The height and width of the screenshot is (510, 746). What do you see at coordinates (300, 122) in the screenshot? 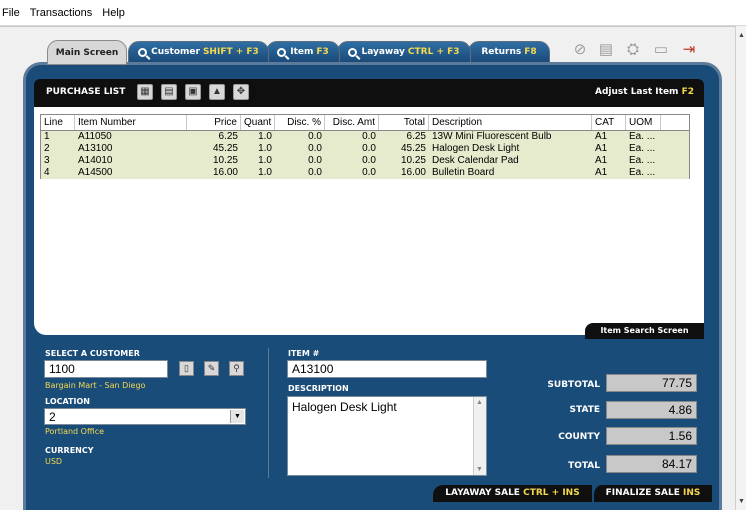
I see `col-header: Disc. %` at bounding box center [300, 122].